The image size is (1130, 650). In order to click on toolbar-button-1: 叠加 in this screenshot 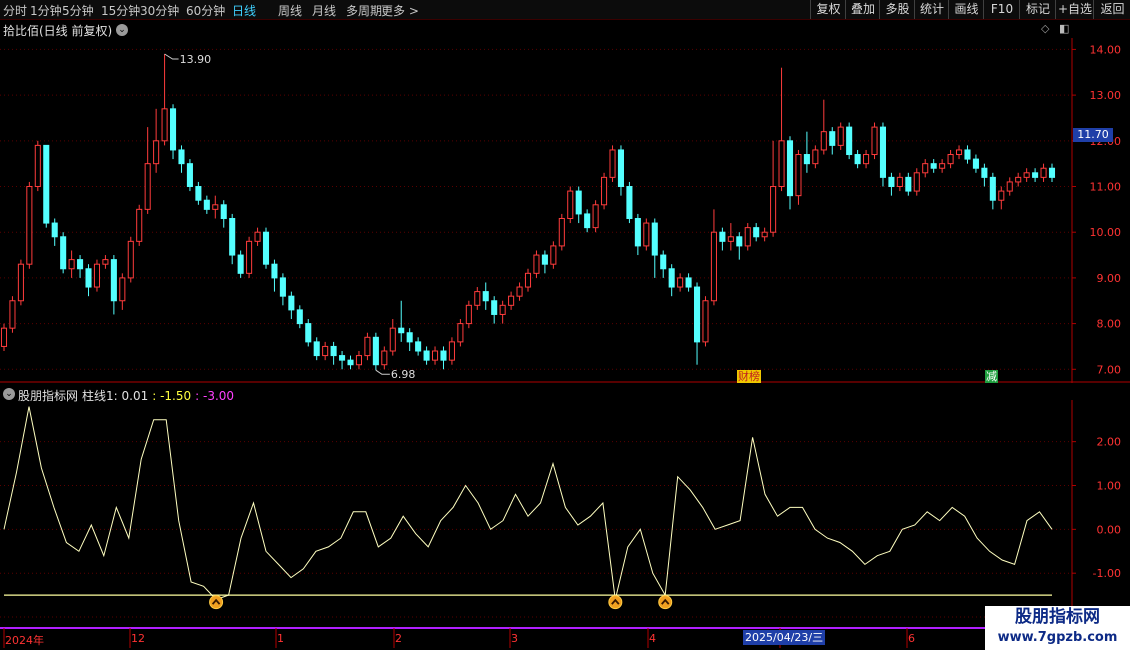, I will do `click(862, 9)`.